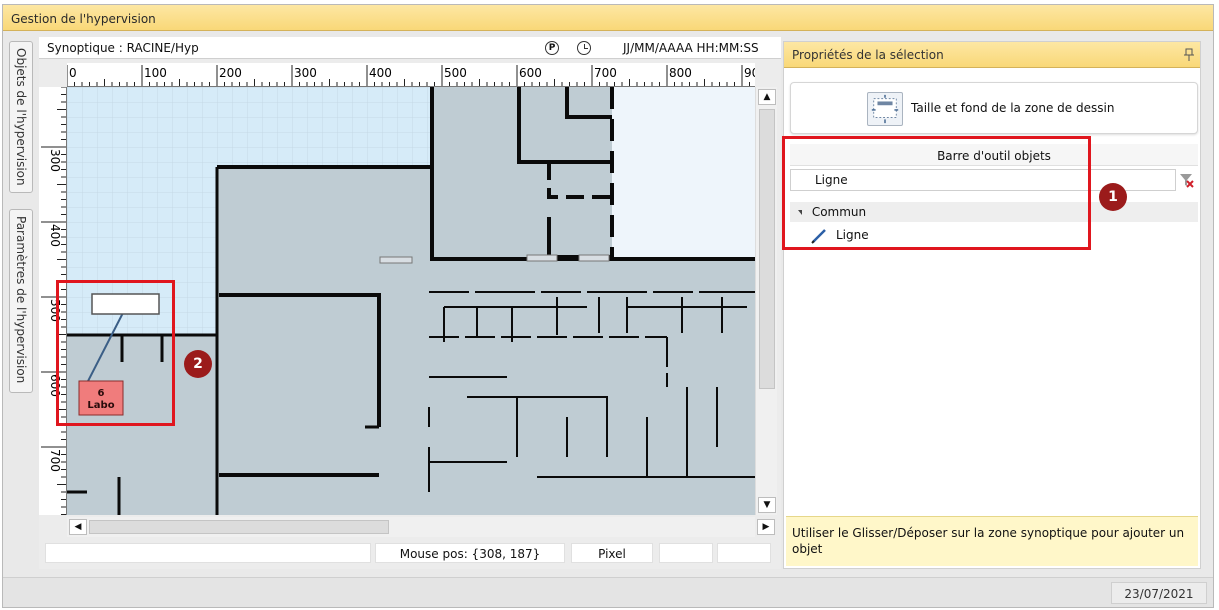 Image resolution: width=1219 pixels, height=610 pixels. Describe the element at coordinates (612, 553) in the screenshot. I see `unit-label: Pixel` at that location.